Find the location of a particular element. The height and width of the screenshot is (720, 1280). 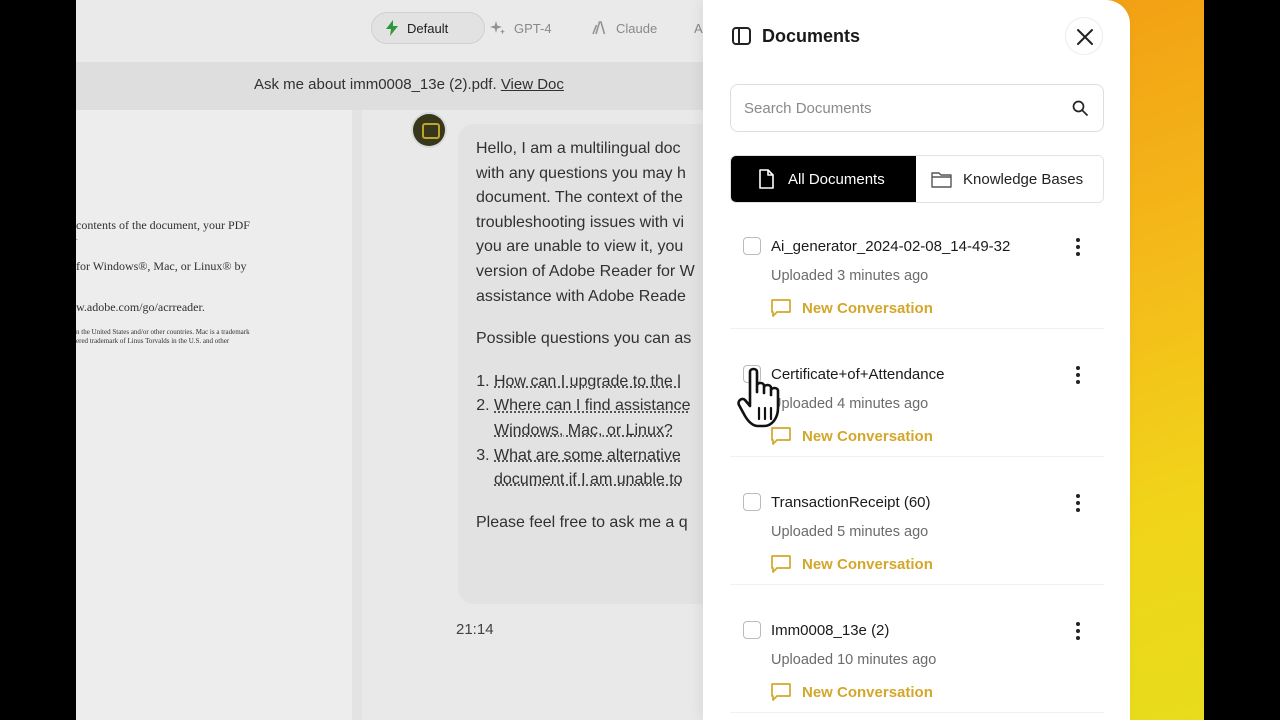

document-upload-time: Uploaded 10 minutes ago is located at coordinates (854, 660).